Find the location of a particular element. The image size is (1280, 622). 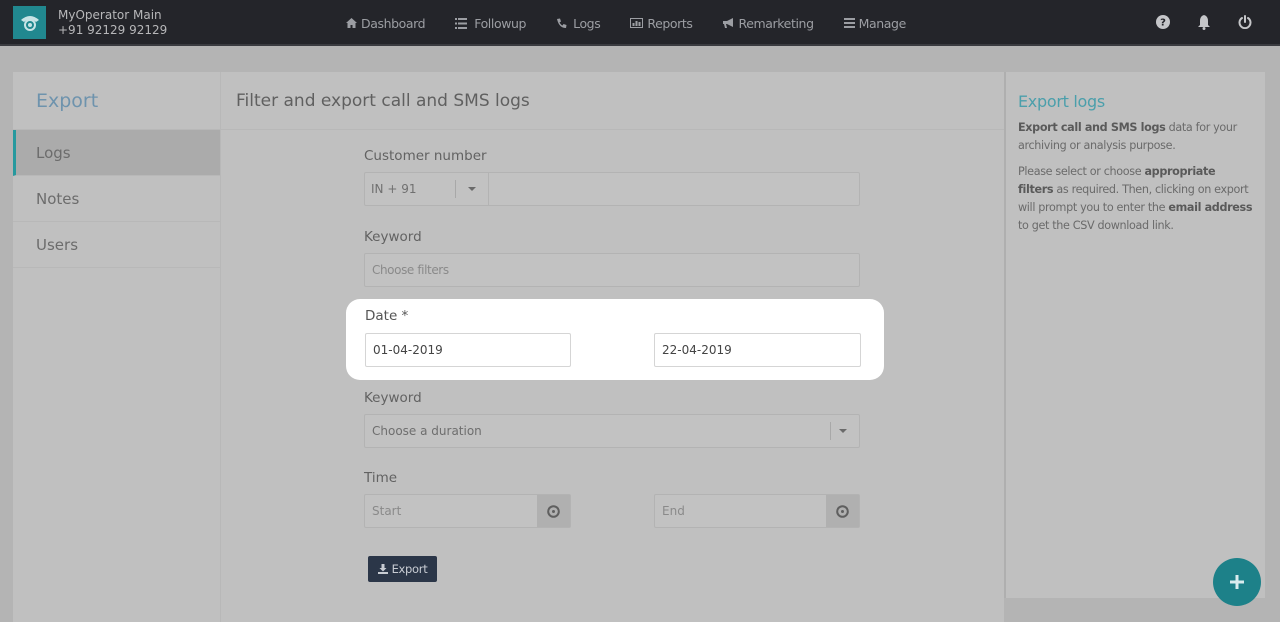

nav-label: Manage is located at coordinates (882, 23).